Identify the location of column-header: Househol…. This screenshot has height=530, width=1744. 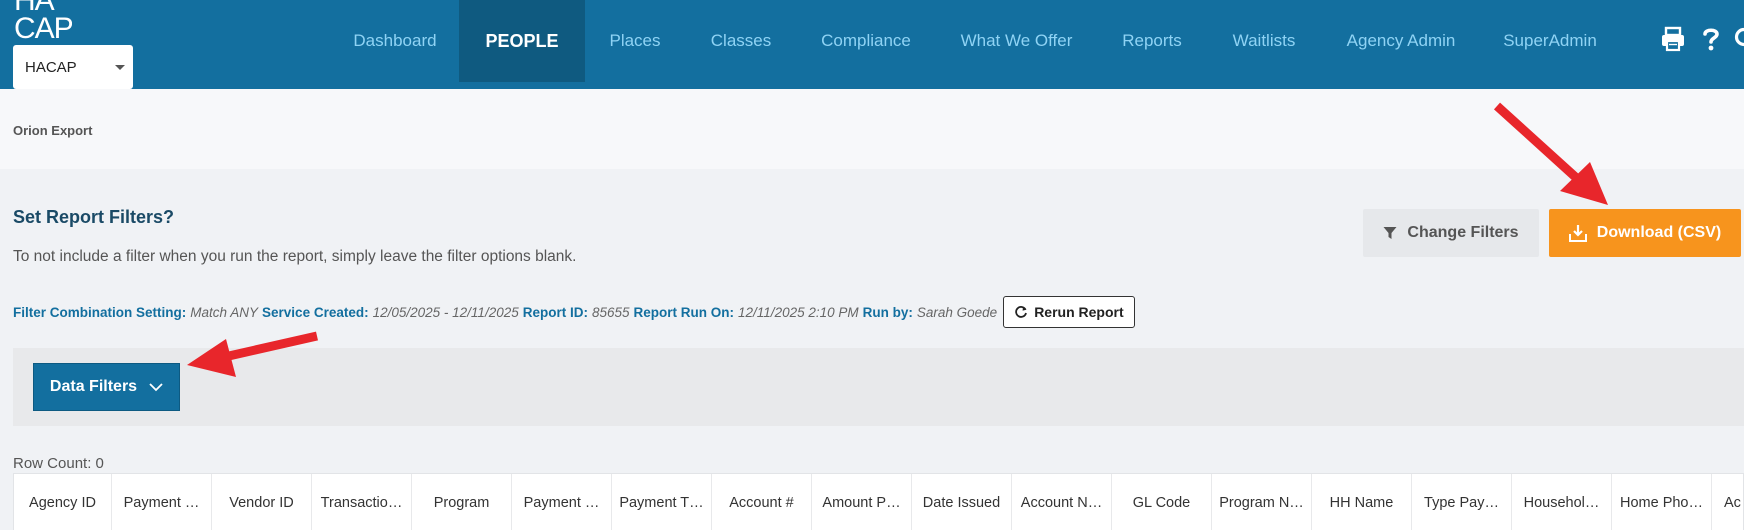
(1562, 502).